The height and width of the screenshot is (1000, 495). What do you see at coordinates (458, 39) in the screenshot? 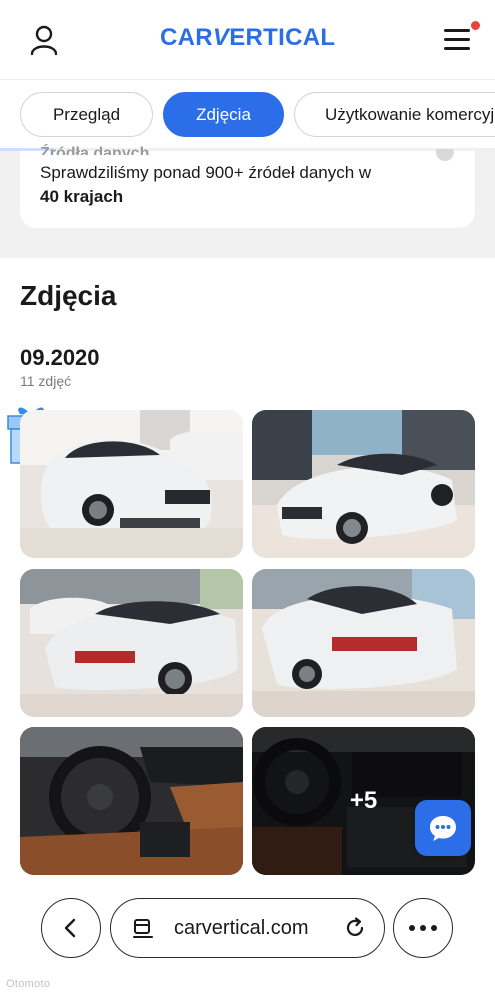
I see `hamburger-menu-icon` at bounding box center [458, 39].